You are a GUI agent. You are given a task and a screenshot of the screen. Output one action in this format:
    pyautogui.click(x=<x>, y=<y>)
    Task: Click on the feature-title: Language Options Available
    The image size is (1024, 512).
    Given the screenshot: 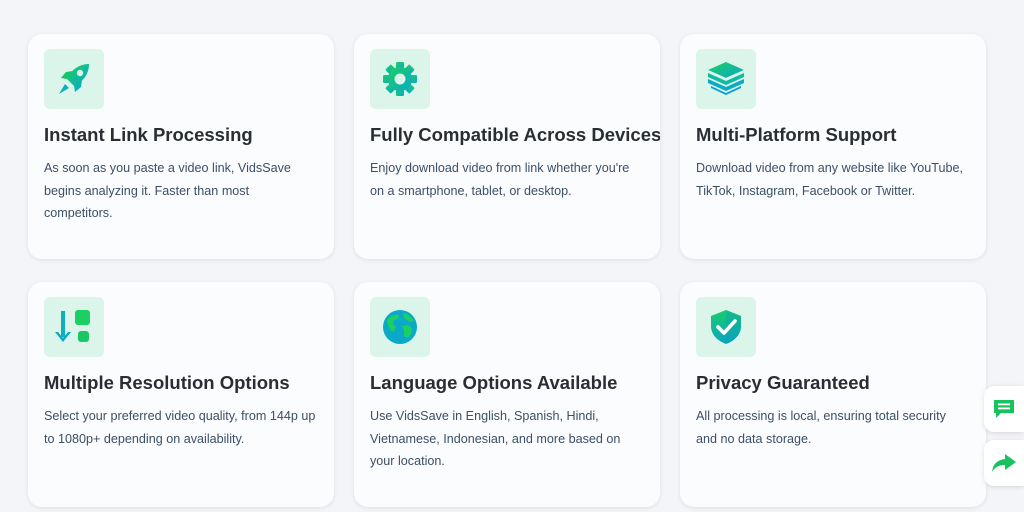 What is the action you would take?
    pyautogui.click(x=494, y=382)
    